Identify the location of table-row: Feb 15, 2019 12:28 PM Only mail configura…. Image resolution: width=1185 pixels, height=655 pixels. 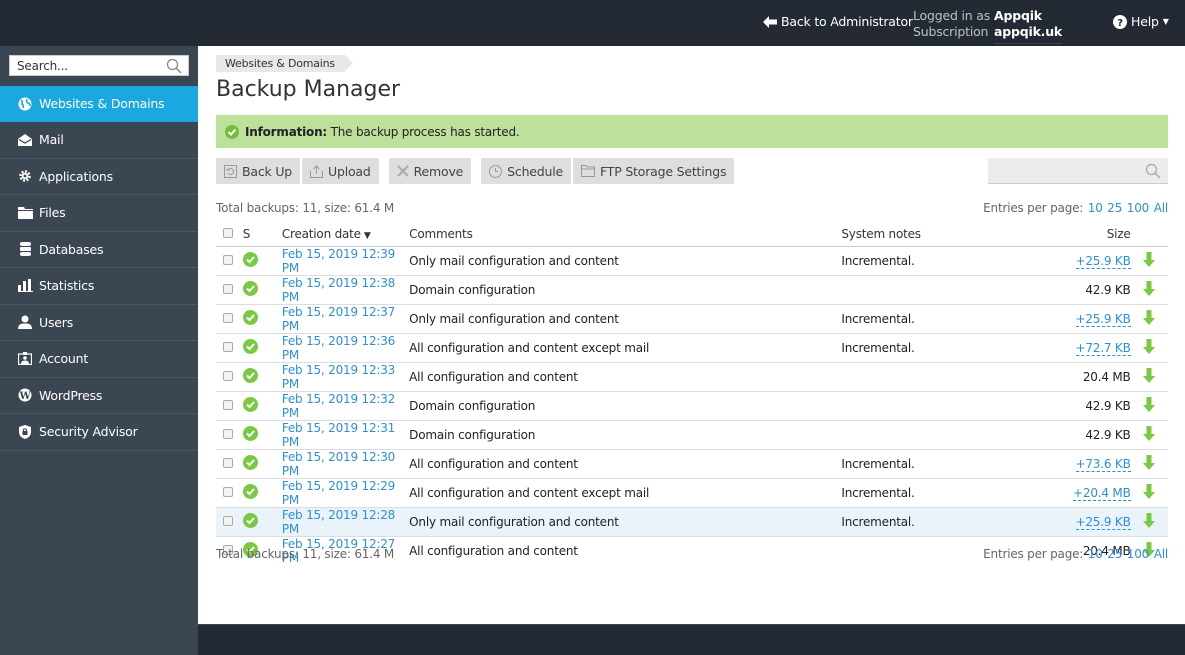
(692, 522).